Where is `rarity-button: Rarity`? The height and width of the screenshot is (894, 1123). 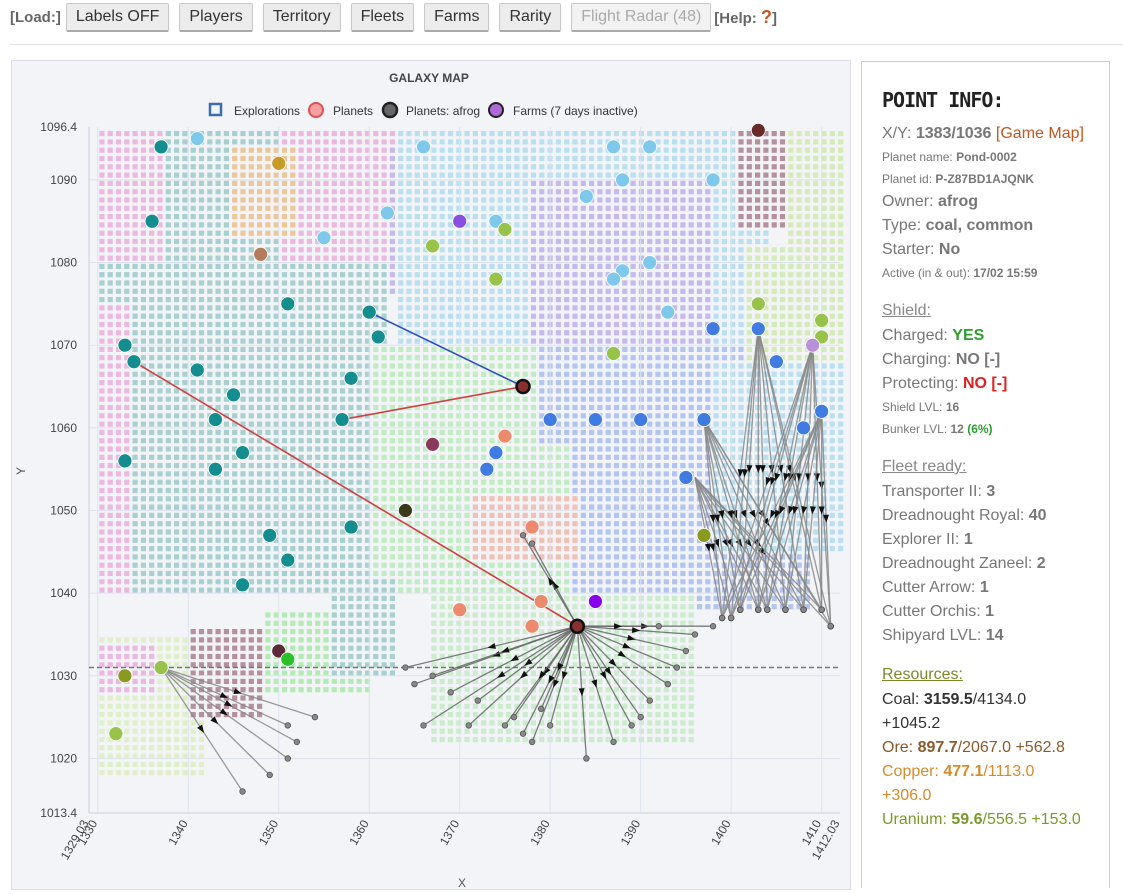
rarity-button: Rarity is located at coordinates (530, 17).